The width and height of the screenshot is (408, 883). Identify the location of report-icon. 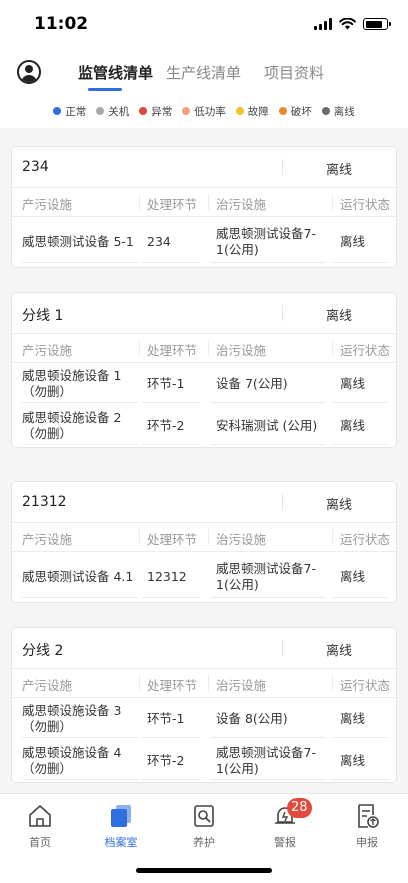
(368, 816).